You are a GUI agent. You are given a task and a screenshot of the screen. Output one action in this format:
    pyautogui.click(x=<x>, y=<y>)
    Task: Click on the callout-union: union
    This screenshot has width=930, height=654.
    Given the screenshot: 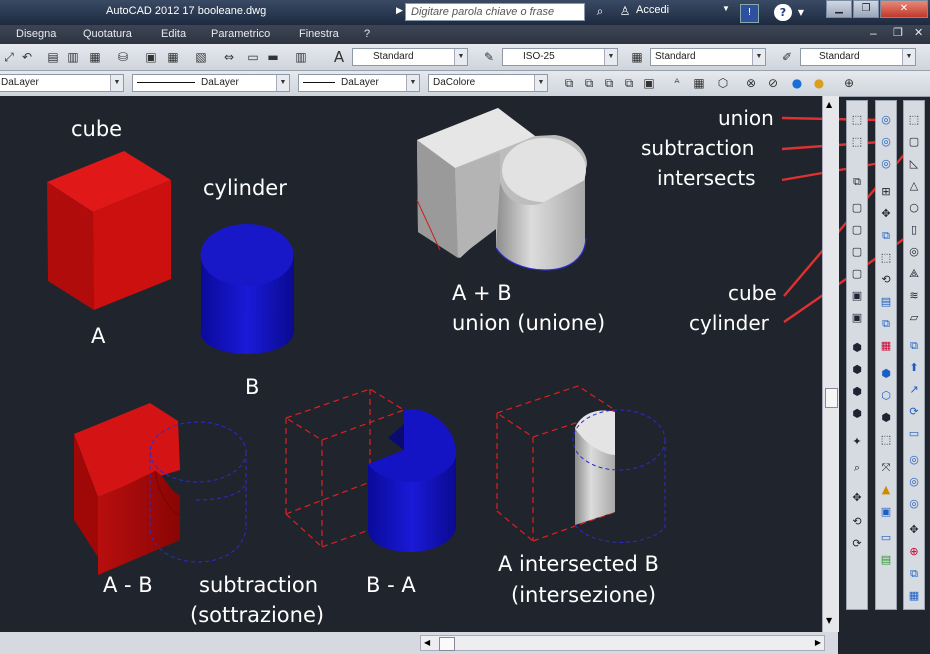 What is the action you would take?
    pyautogui.click(x=746, y=118)
    